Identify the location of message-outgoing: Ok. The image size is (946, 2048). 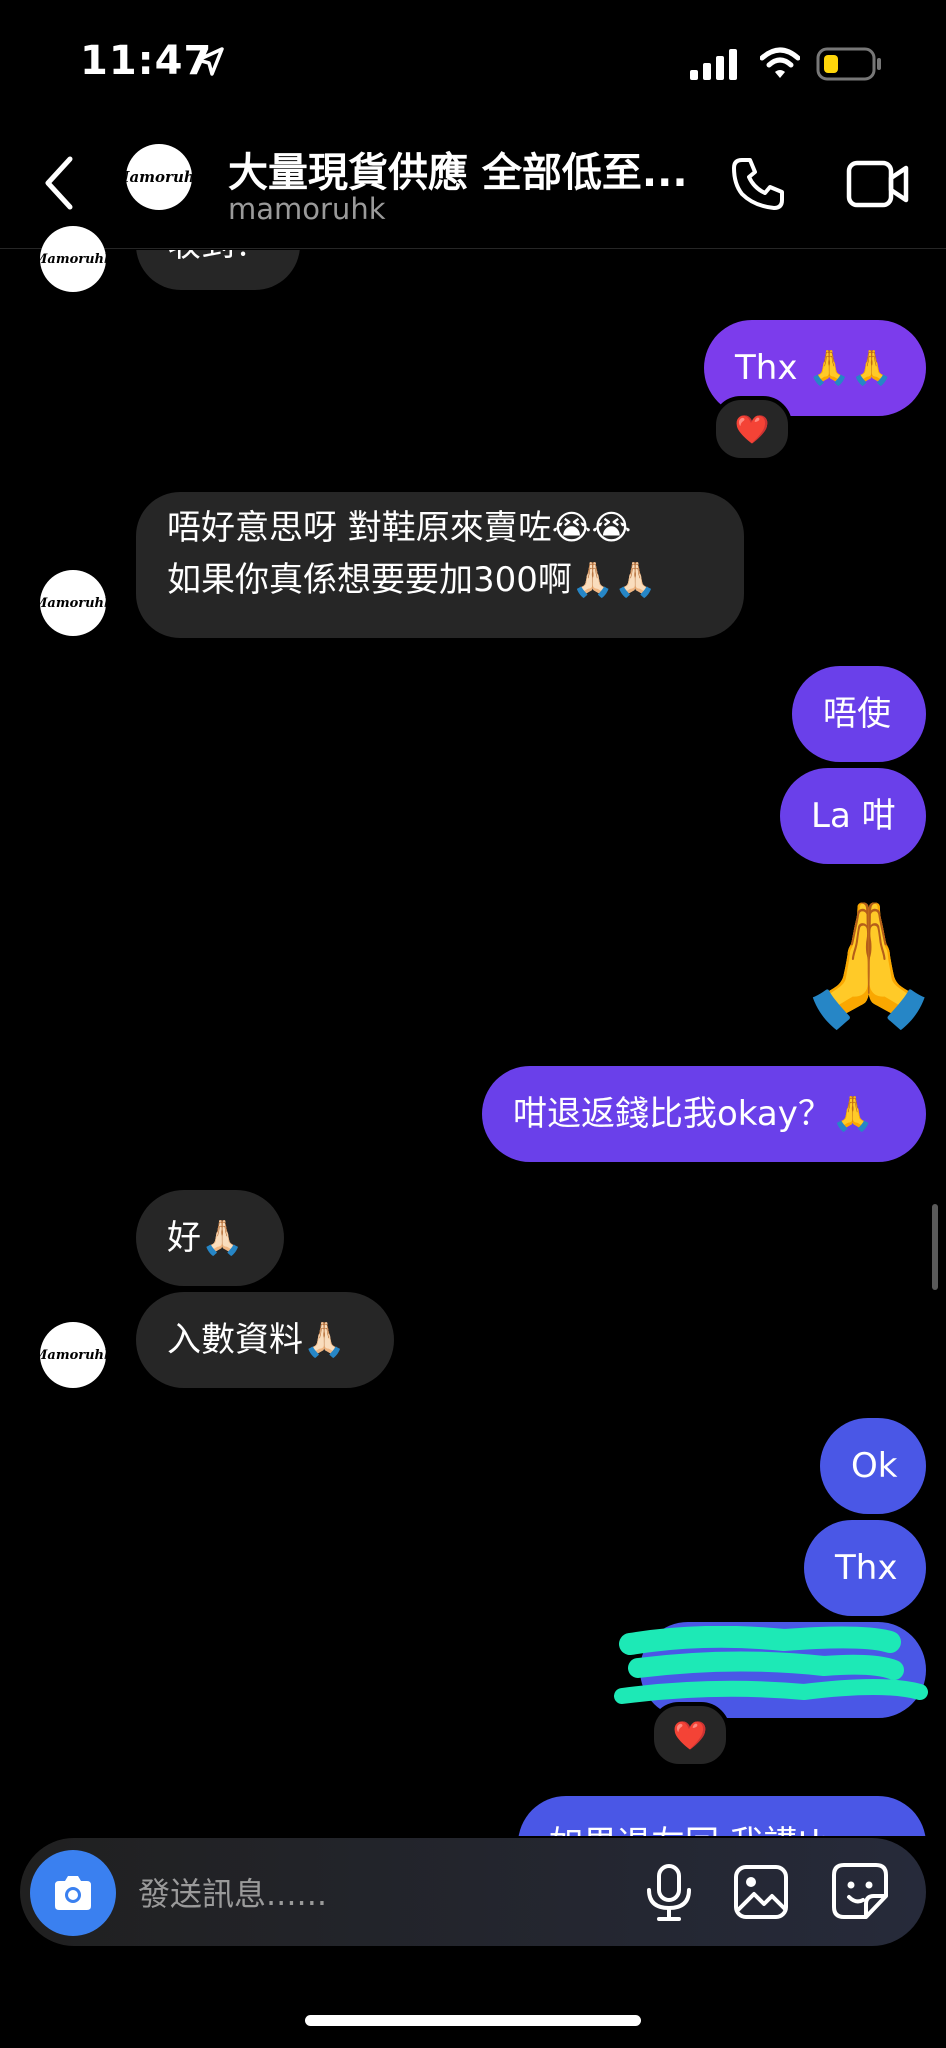
(873, 1466).